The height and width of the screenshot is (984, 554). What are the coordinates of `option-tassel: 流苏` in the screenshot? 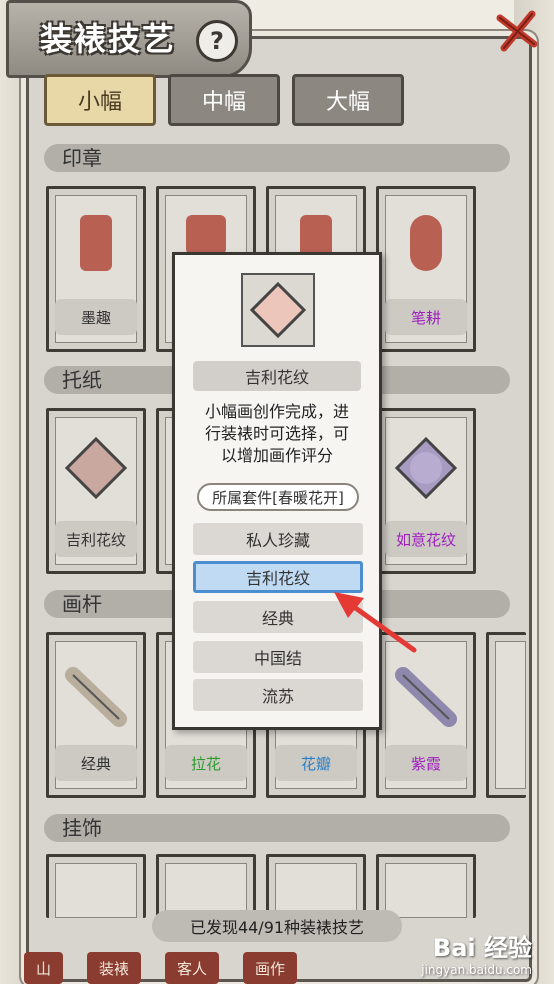 It's located at (278, 695).